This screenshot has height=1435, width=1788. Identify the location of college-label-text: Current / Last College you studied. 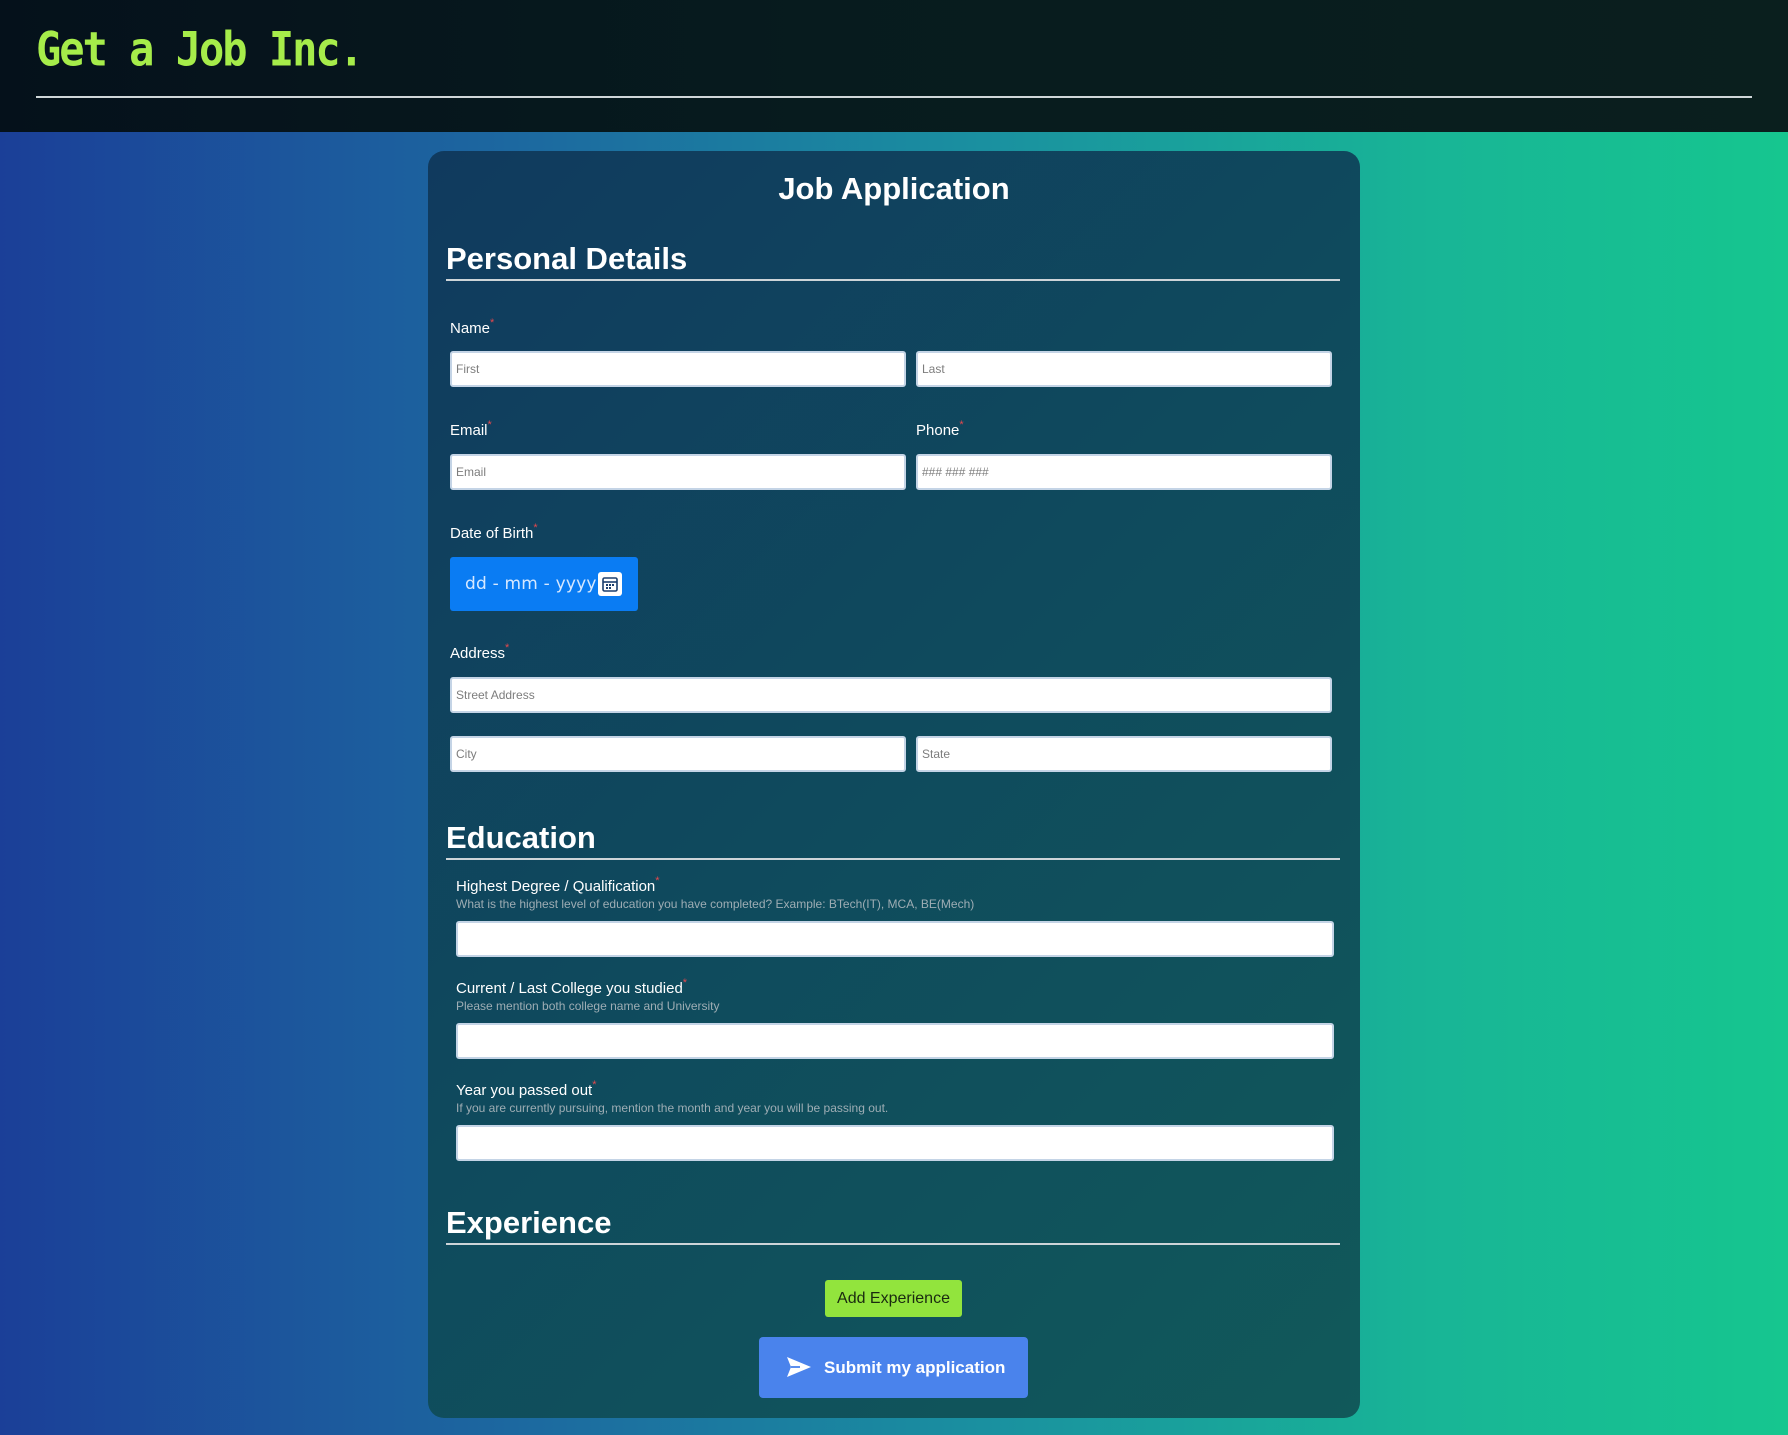
(569, 988).